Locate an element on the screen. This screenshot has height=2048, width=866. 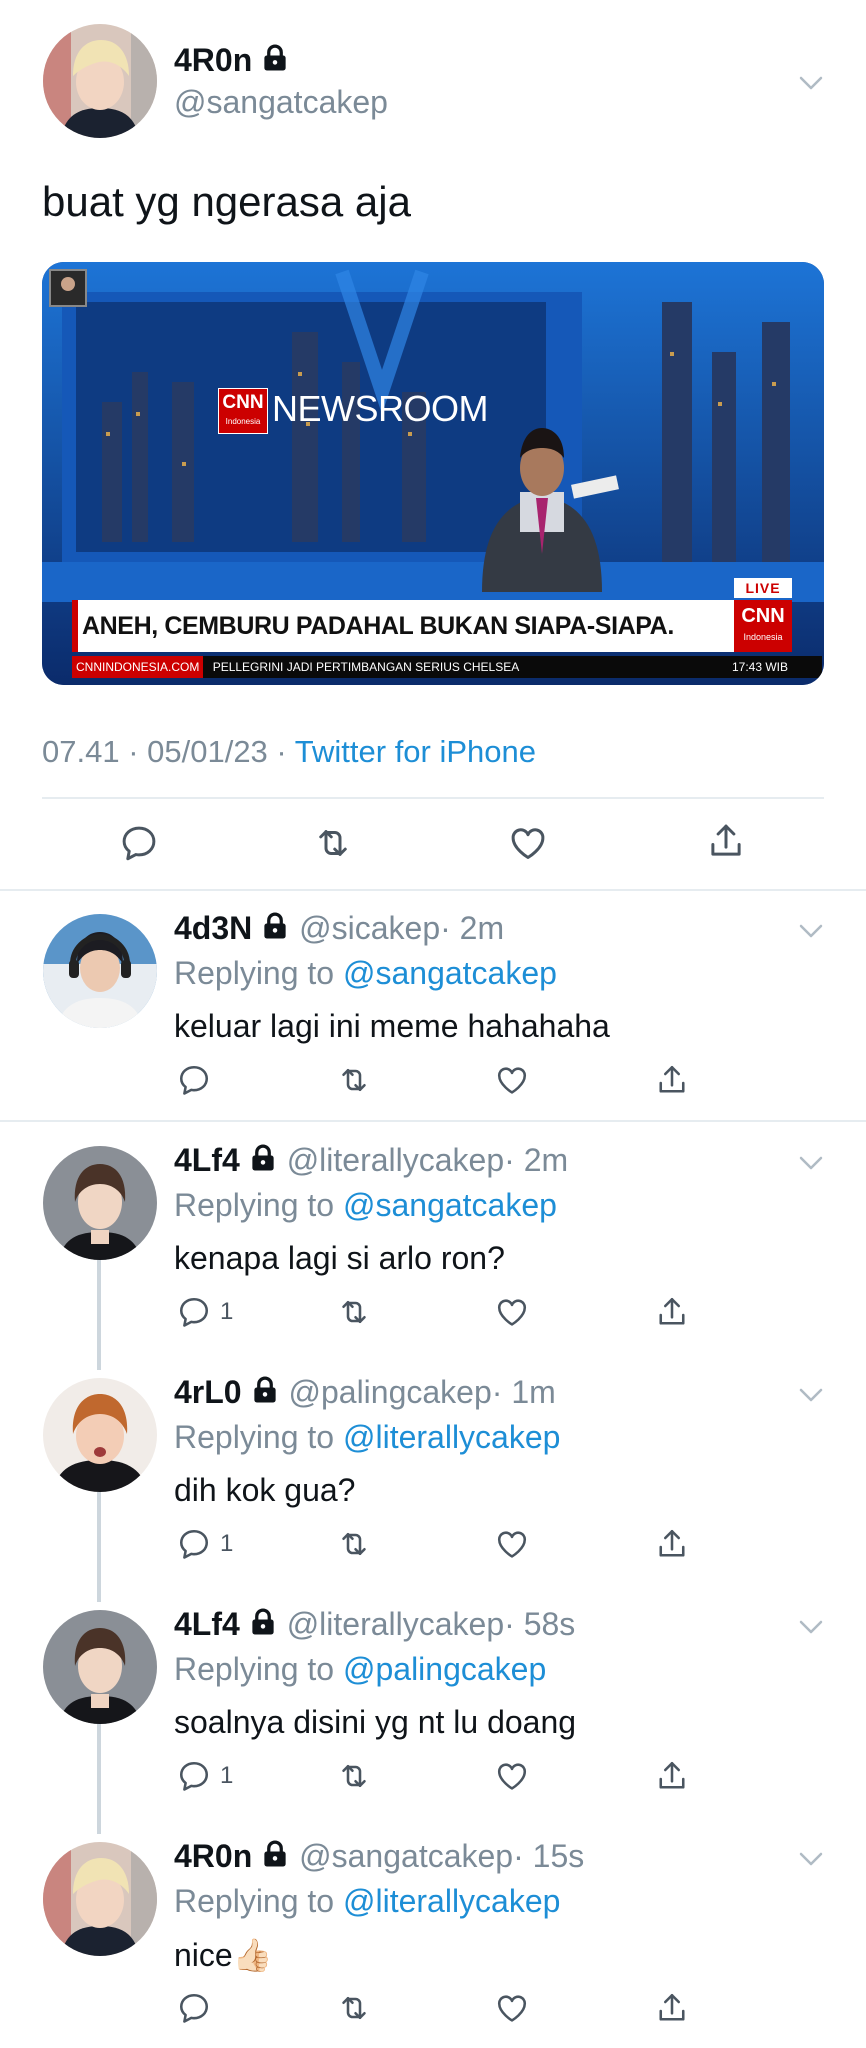
reply-header: 4Lf4 @literallycakep· 58s is located at coordinates (374, 1624).